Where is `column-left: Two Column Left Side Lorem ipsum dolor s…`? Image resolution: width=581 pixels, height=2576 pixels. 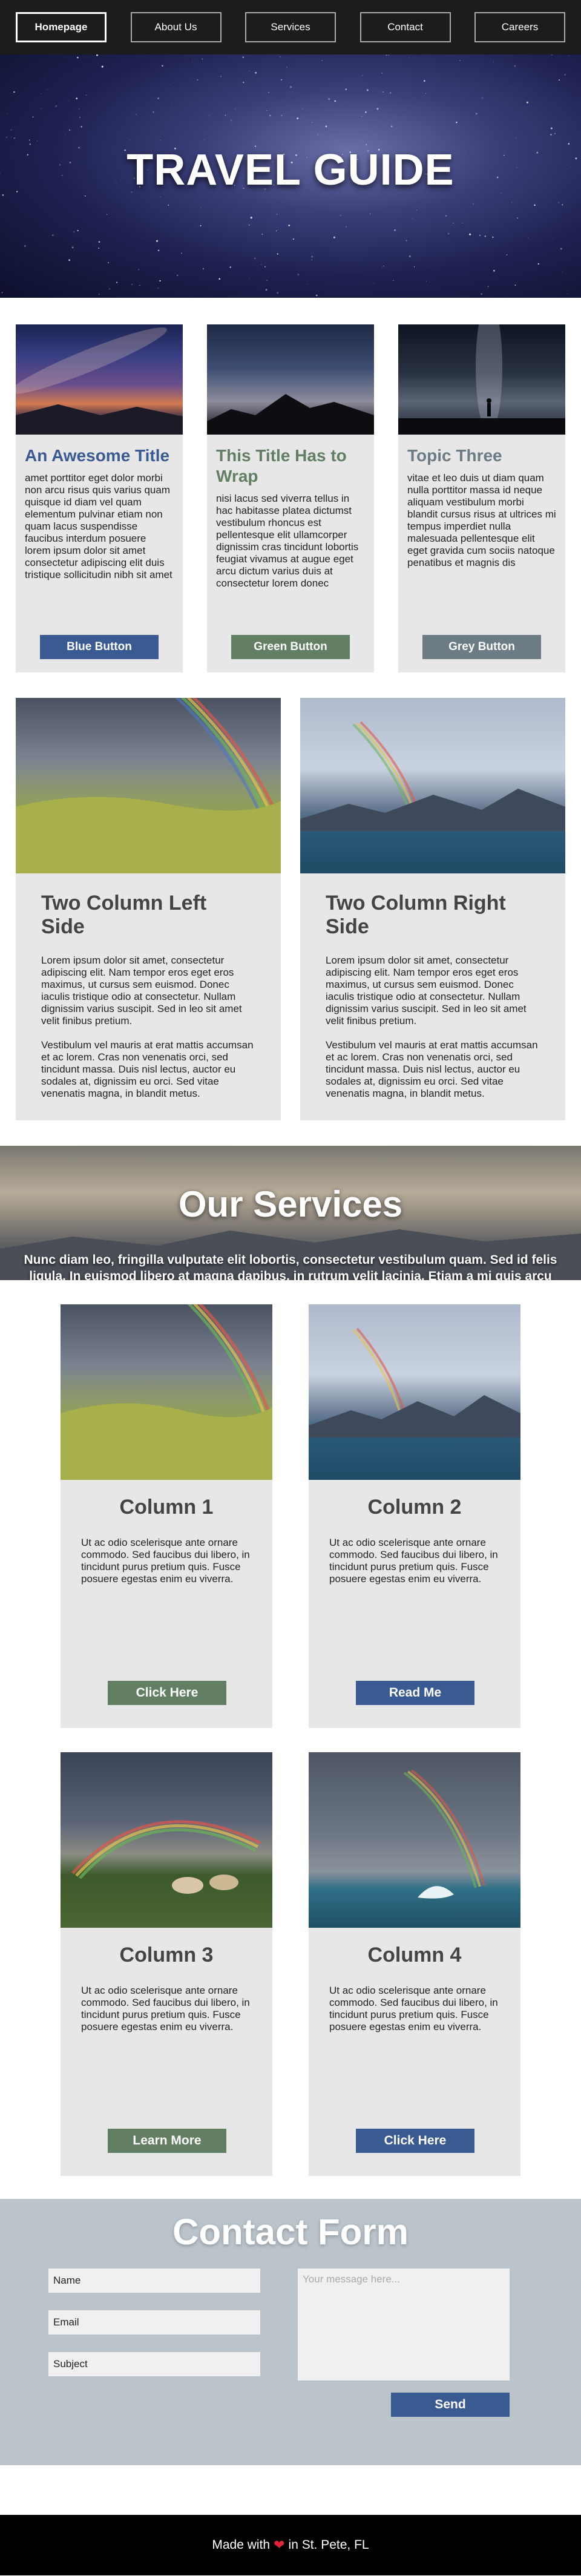 column-left: Two Column Left Side Lorem ipsum dolor s… is located at coordinates (148, 909).